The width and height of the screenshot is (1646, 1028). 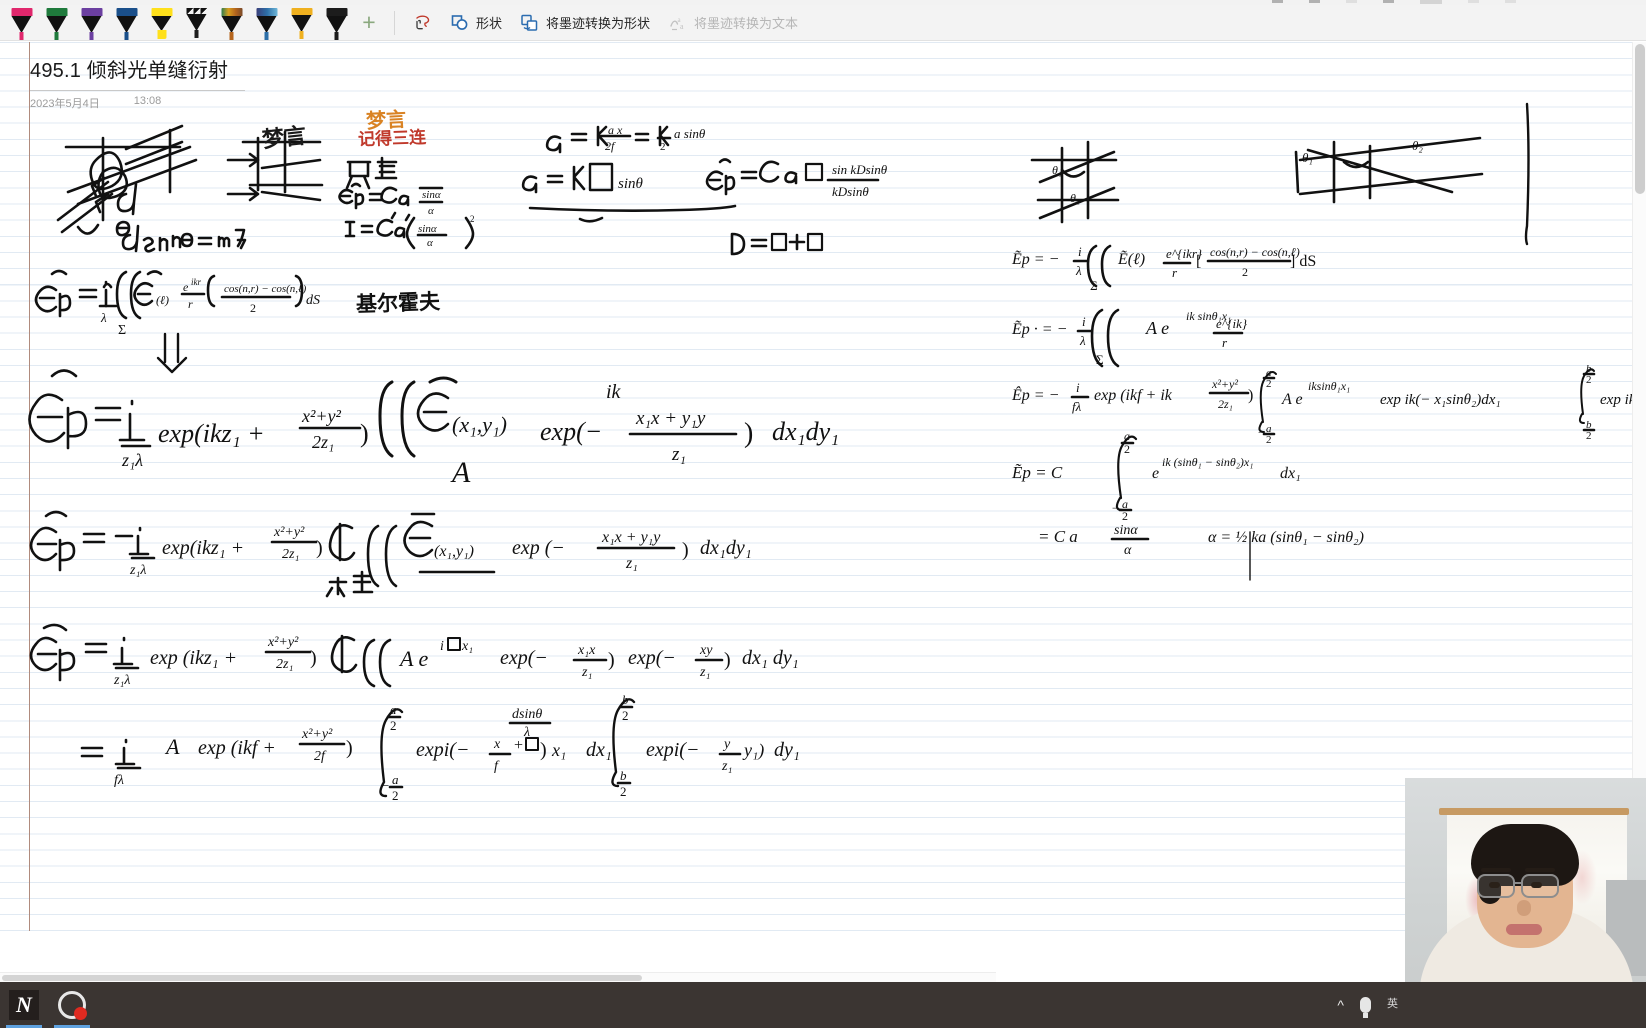 I want to click on pencil-tool-black, so click(x=196, y=23).